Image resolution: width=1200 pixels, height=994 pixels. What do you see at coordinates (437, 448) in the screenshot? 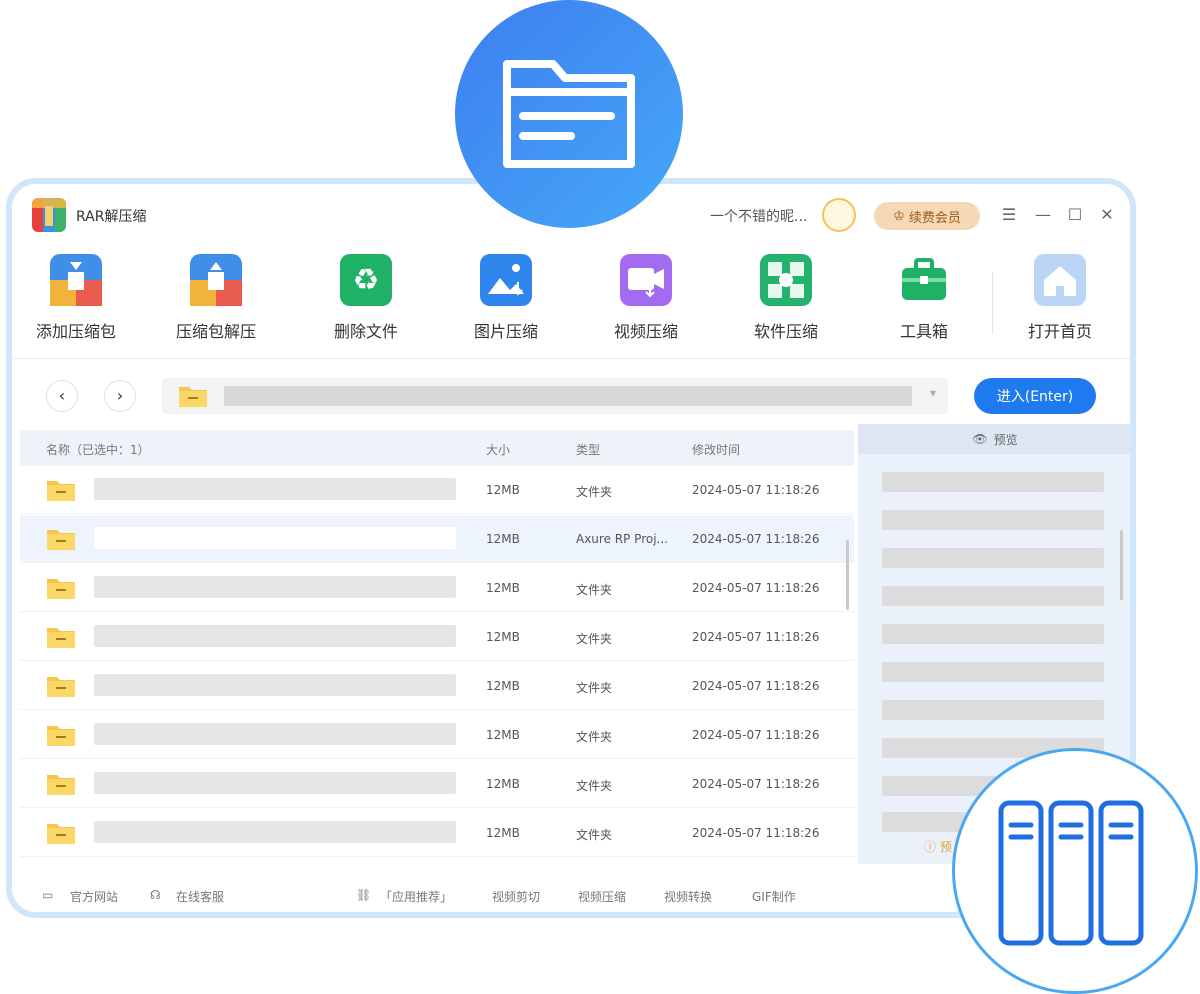
I see `file-list-header: 名称（已选中：1） 大小 类型 修改时间` at bounding box center [437, 448].